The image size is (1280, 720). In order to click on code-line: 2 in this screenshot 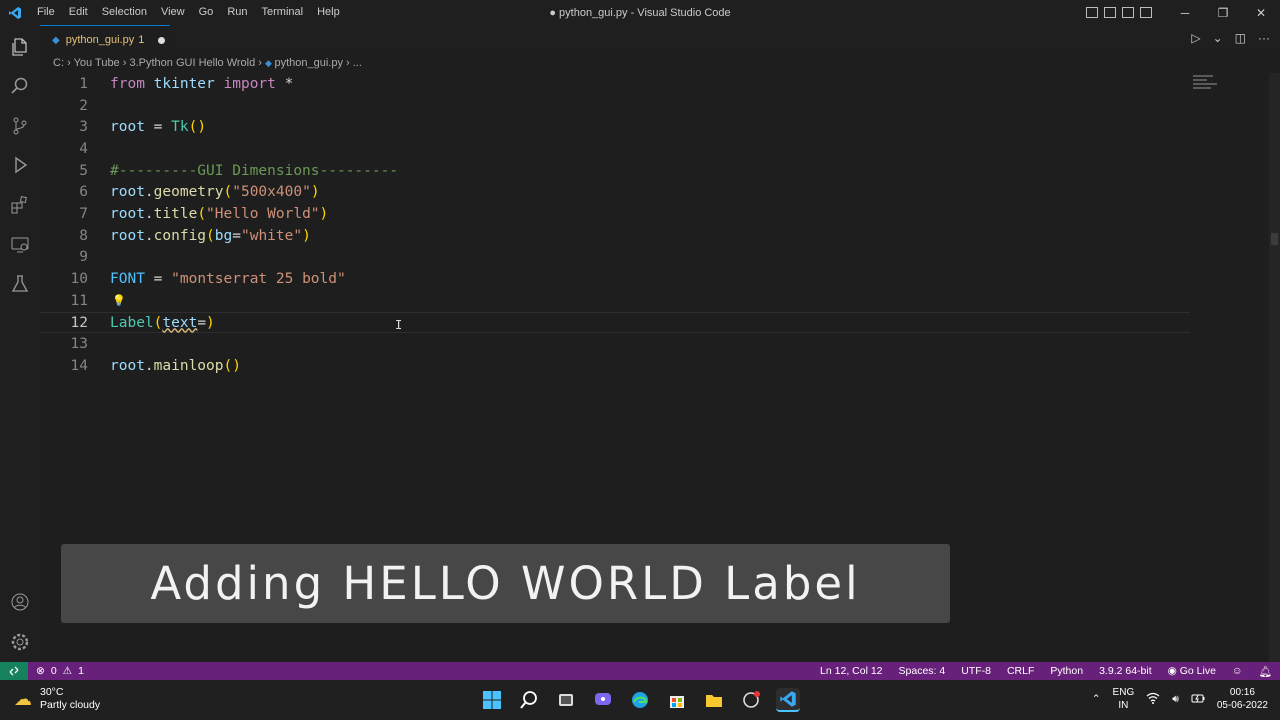, I will do `click(615, 106)`.